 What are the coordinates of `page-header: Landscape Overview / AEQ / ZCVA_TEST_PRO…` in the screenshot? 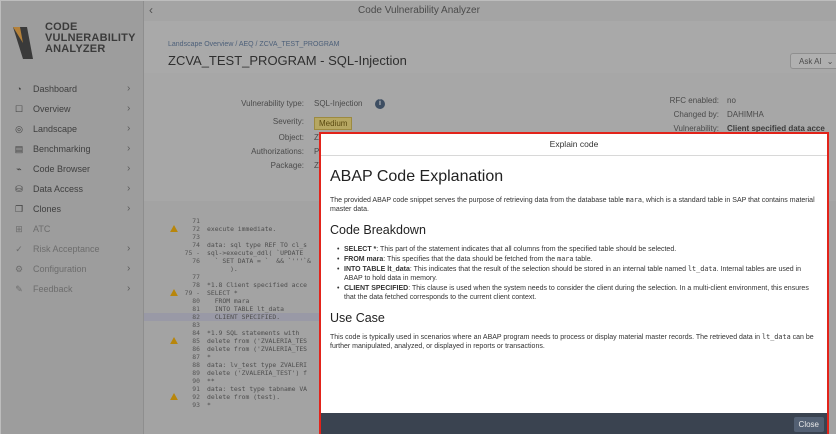 It's located at (490, 47).